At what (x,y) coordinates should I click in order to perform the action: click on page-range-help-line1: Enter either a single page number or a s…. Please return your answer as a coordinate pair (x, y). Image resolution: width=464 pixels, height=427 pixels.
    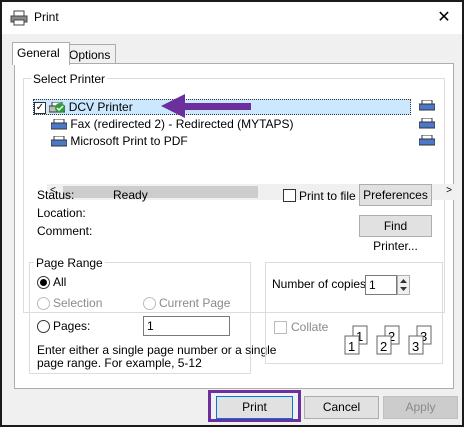
    Looking at the image, I should click on (157, 350).